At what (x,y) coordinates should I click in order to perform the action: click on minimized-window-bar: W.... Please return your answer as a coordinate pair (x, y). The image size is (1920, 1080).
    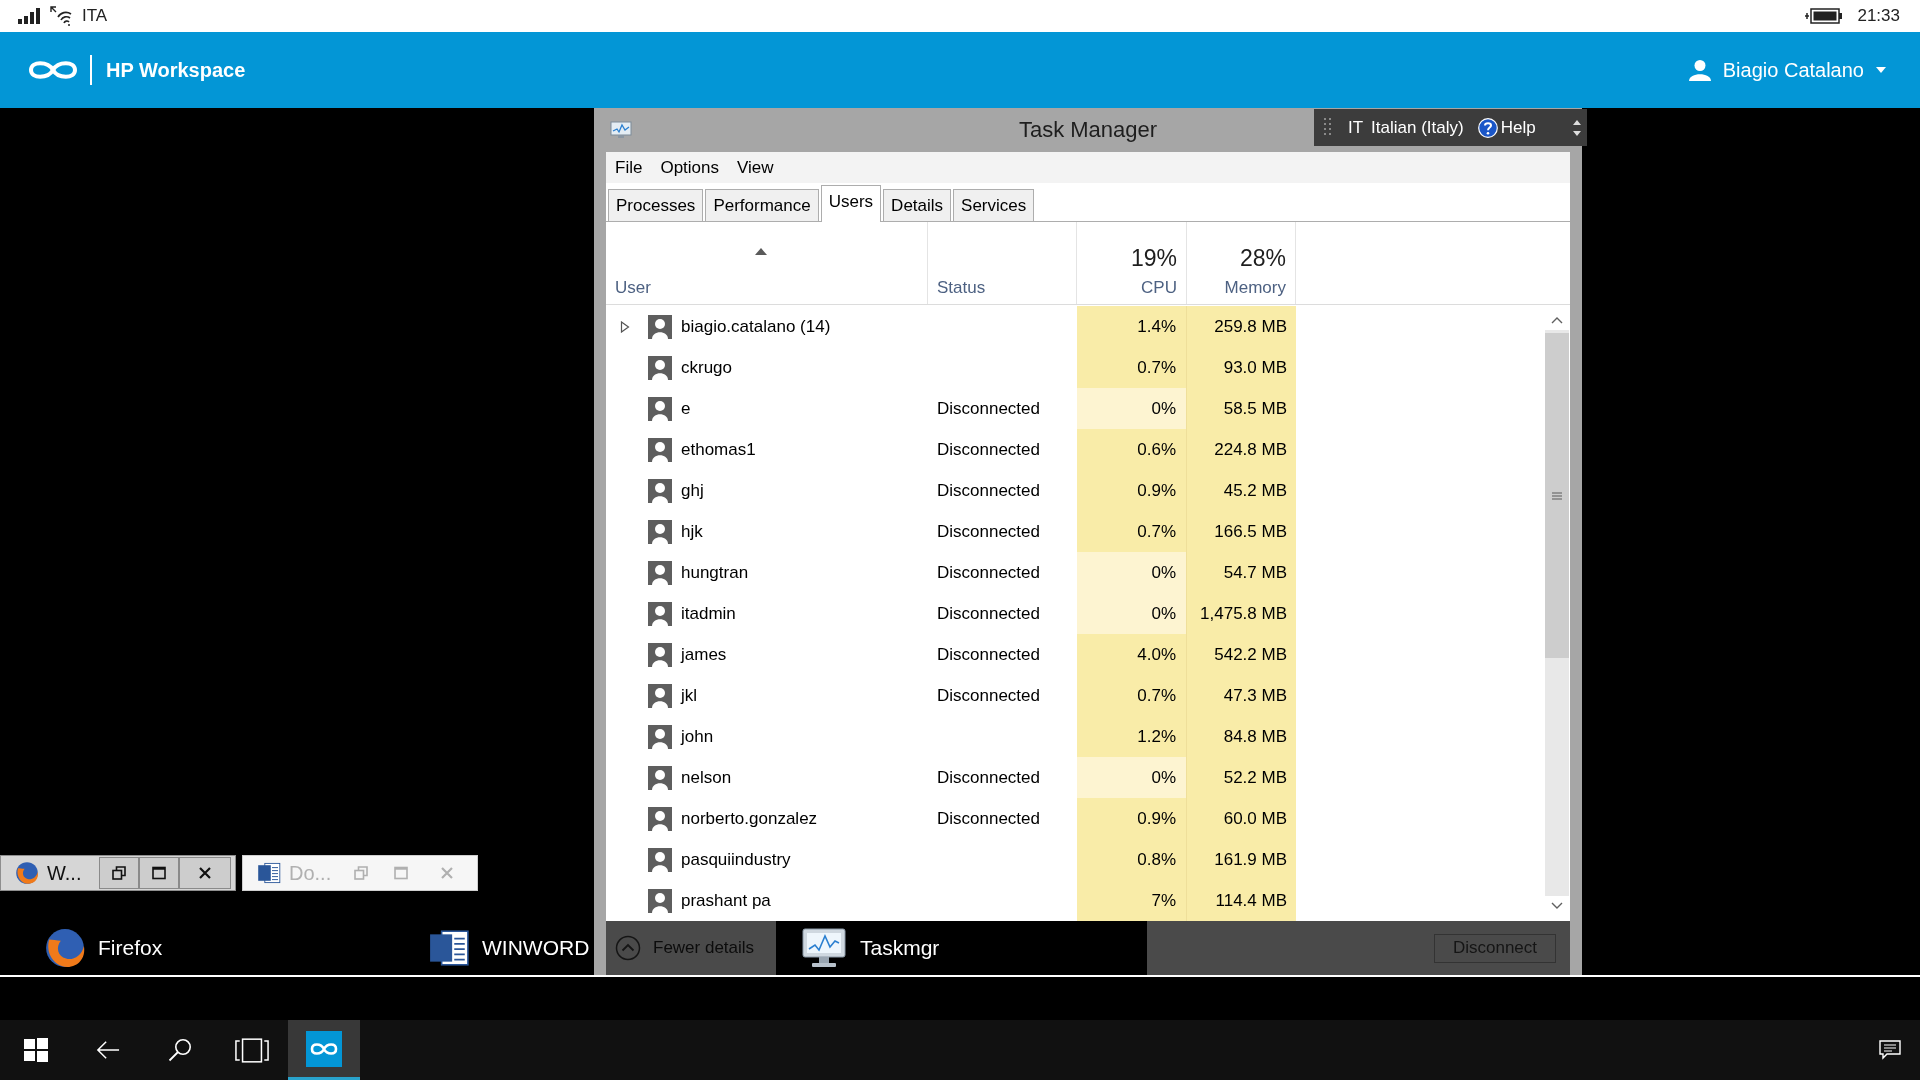
    Looking at the image, I should click on (118, 873).